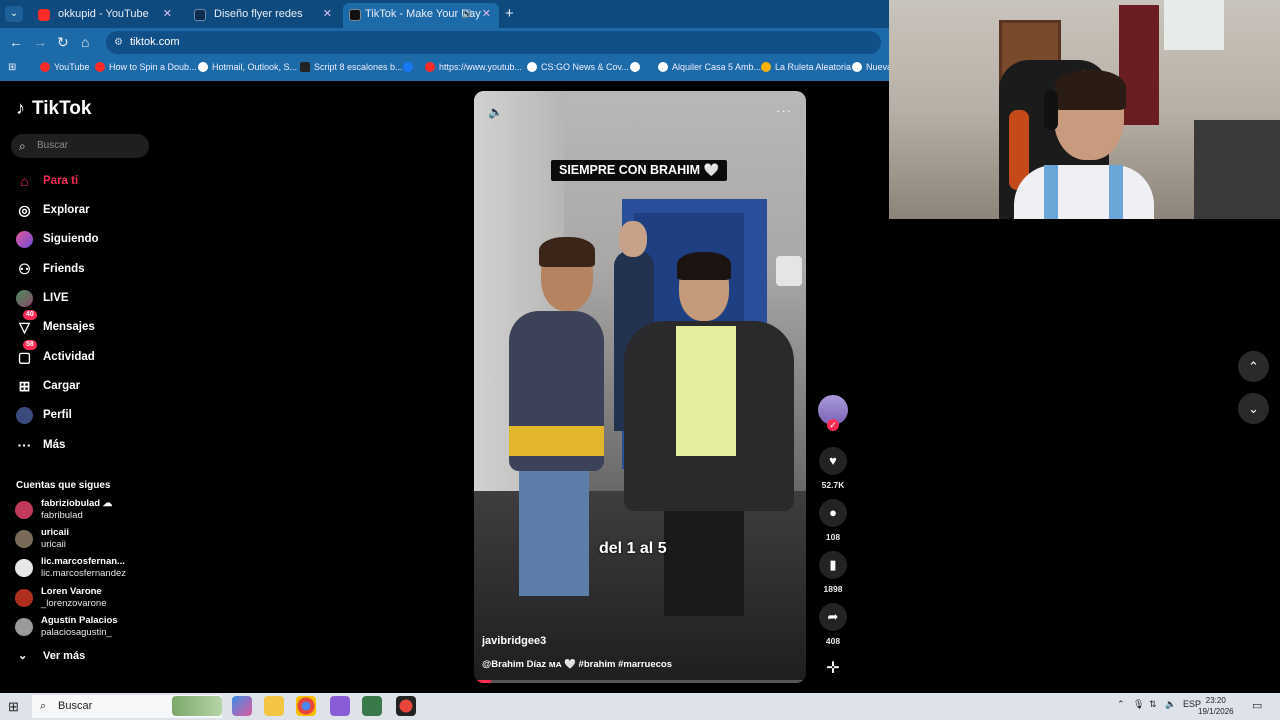 Image resolution: width=1280 pixels, height=720 pixels. Describe the element at coordinates (85, 42) in the screenshot. I see `home-icon: ⌂` at that location.